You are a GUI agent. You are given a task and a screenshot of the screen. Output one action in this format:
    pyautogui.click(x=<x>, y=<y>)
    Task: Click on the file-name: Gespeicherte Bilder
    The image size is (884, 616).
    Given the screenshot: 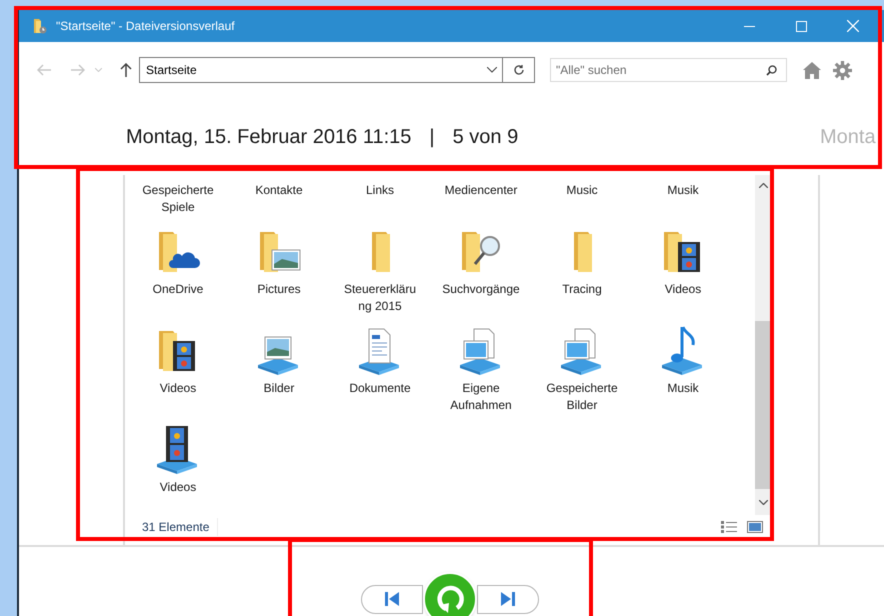 What is the action you would take?
    pyautogui.click(x=582, y=397)
    